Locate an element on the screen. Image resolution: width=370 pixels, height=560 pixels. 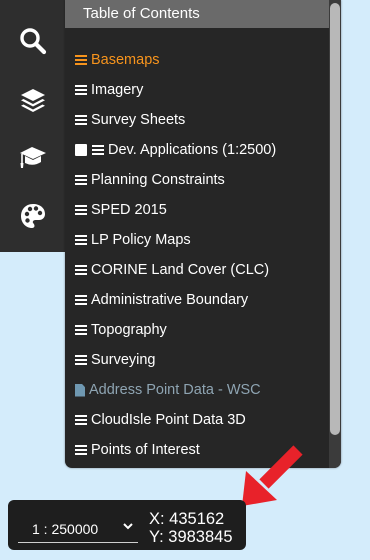
toc-item-label: Dev. Applications (1:2500) is located at coordinates (192, 150).